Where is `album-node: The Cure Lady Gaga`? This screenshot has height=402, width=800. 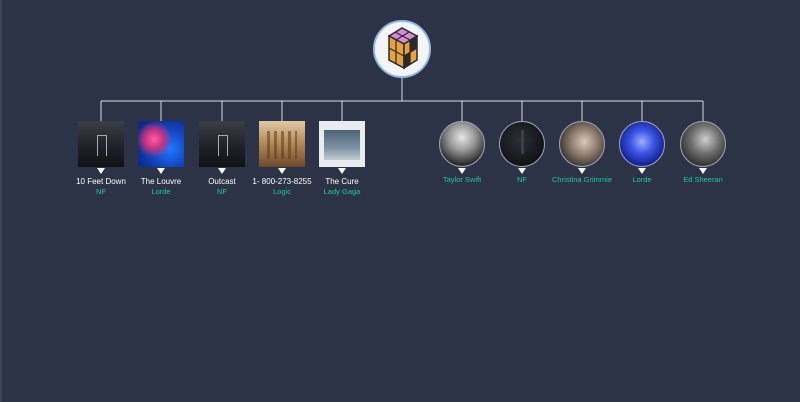 album-node: The Cure Lady Gaga is located at coordinates (342, 158).